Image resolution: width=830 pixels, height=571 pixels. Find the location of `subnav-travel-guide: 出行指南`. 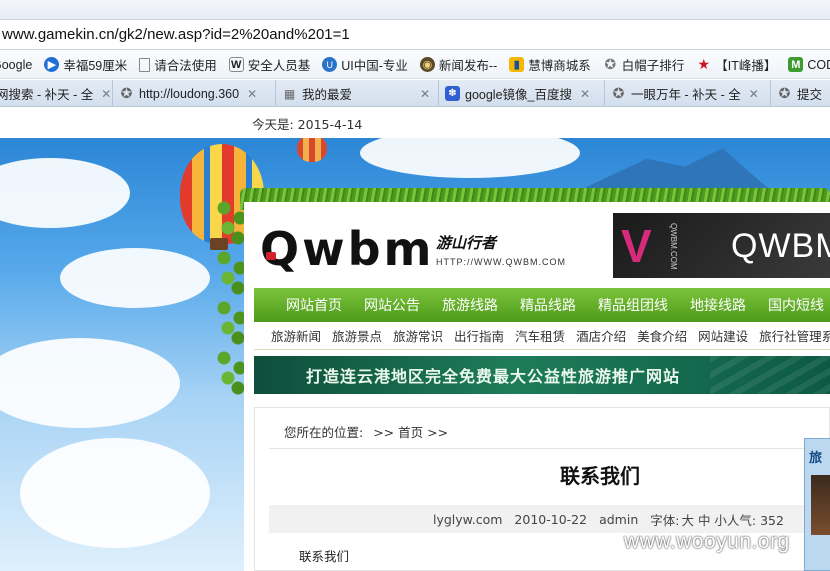

subnav-travel-guide: 出行指南 is located at coordinates (479, 335).